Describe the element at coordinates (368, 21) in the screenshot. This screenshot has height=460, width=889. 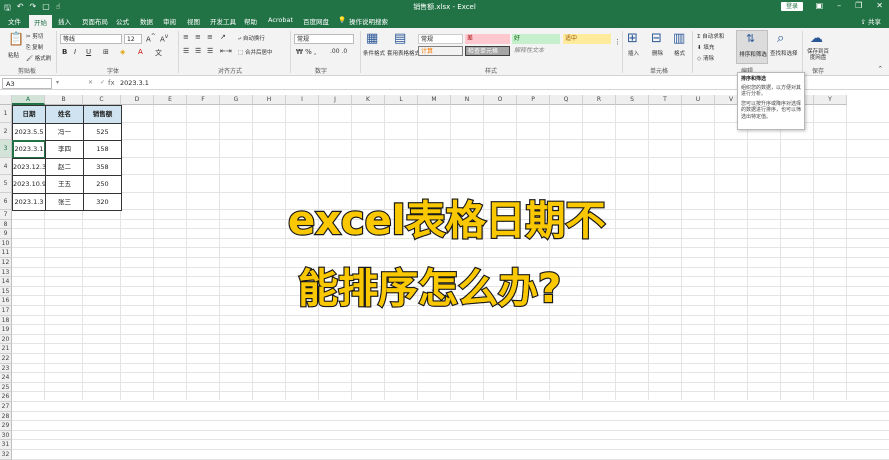
I see `tell-me-search: 操作说明搜索` at that location.